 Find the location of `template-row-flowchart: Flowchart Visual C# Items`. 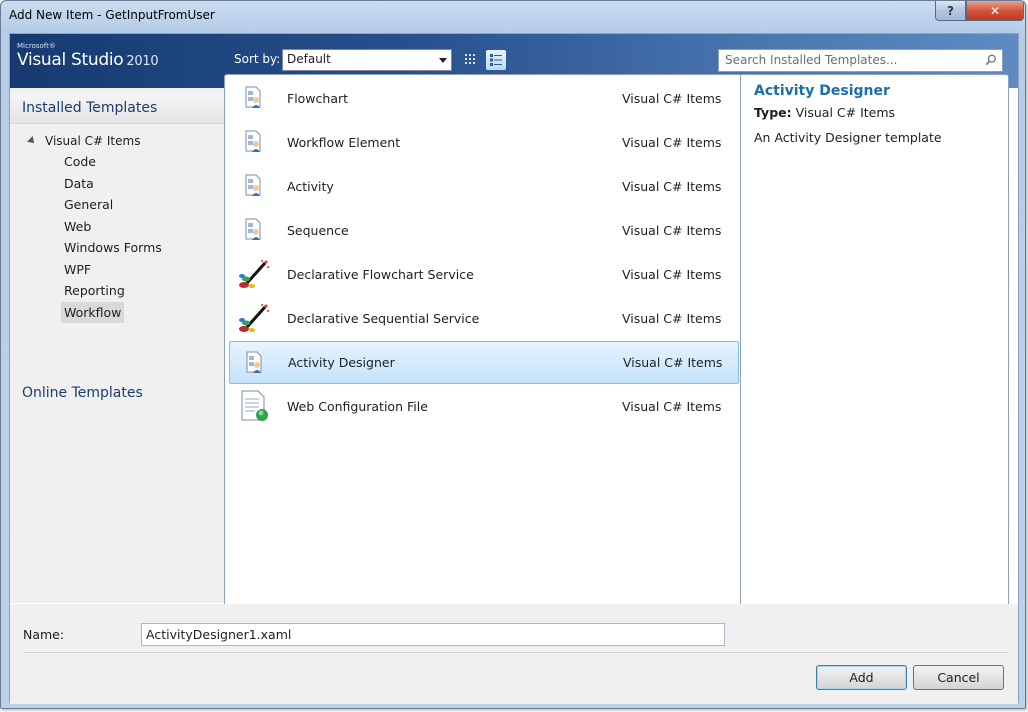

template-row-flowchart: Flowchart Visual C# Items is located at coordinates (484, 98).